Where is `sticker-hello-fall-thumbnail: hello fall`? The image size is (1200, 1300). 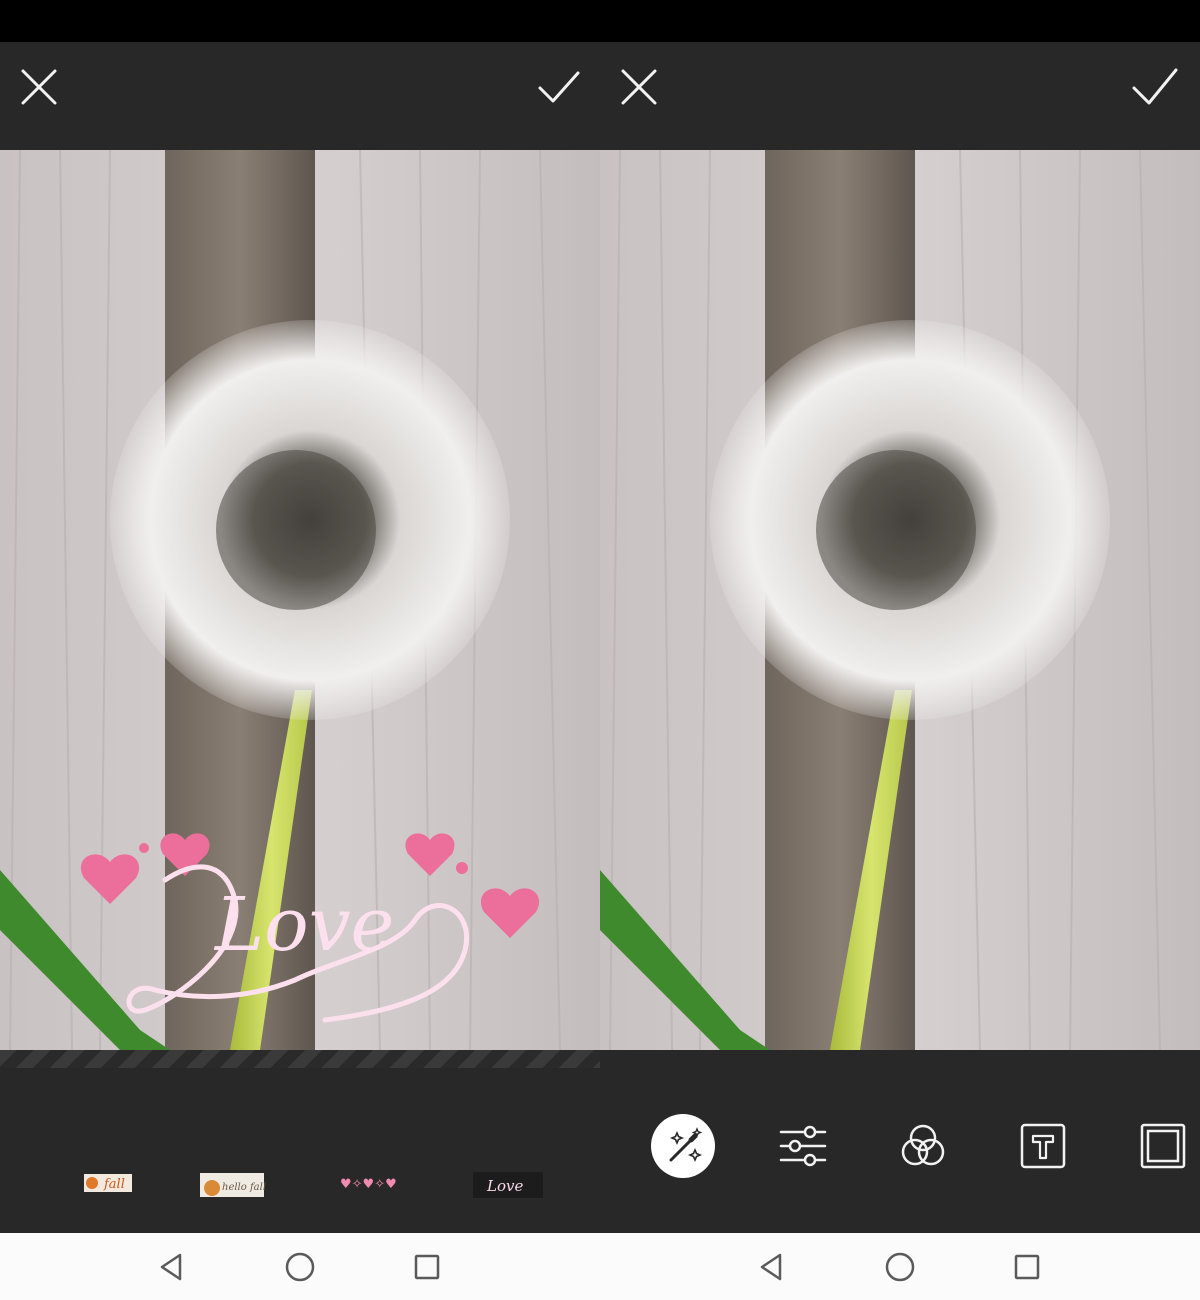 sticker-hello-fall-thumbnail: hello fall is located at coordinates (232, 1187).